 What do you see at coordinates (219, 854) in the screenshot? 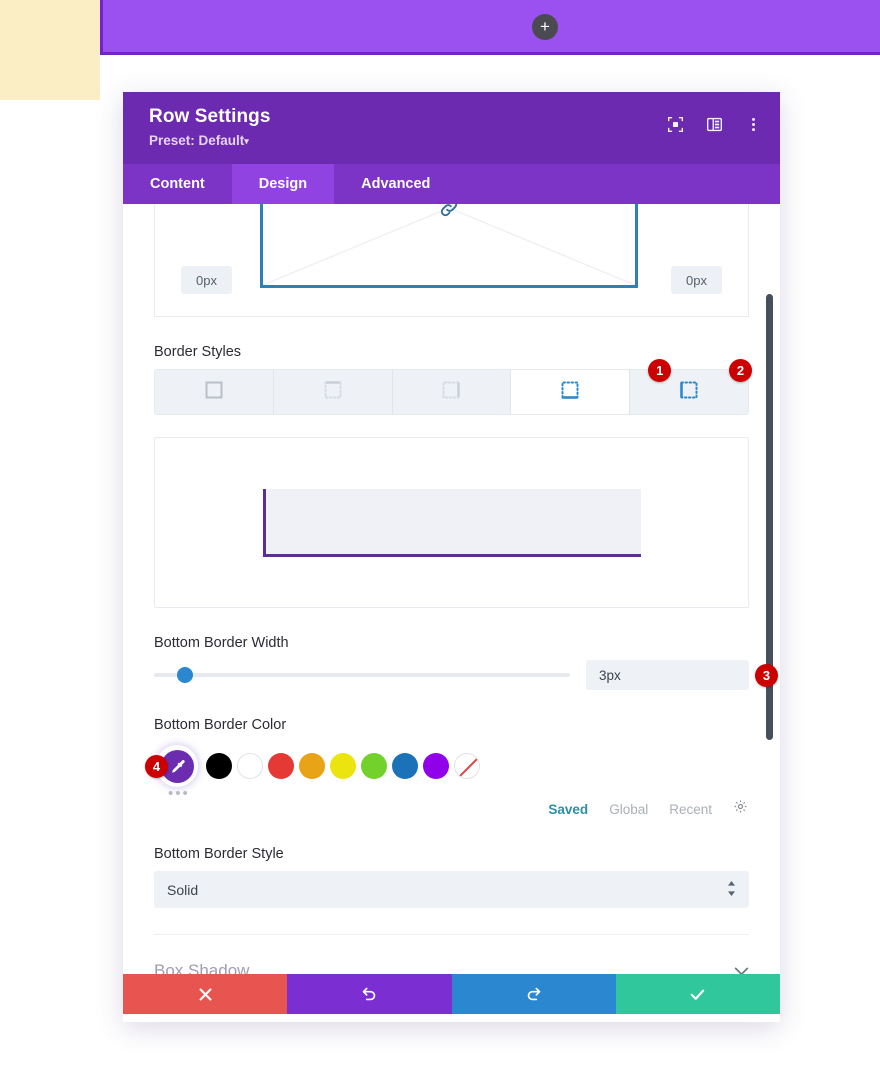
I see `bottom-border-style-label: Bottom Border Style` at bounding box center [219, 854].